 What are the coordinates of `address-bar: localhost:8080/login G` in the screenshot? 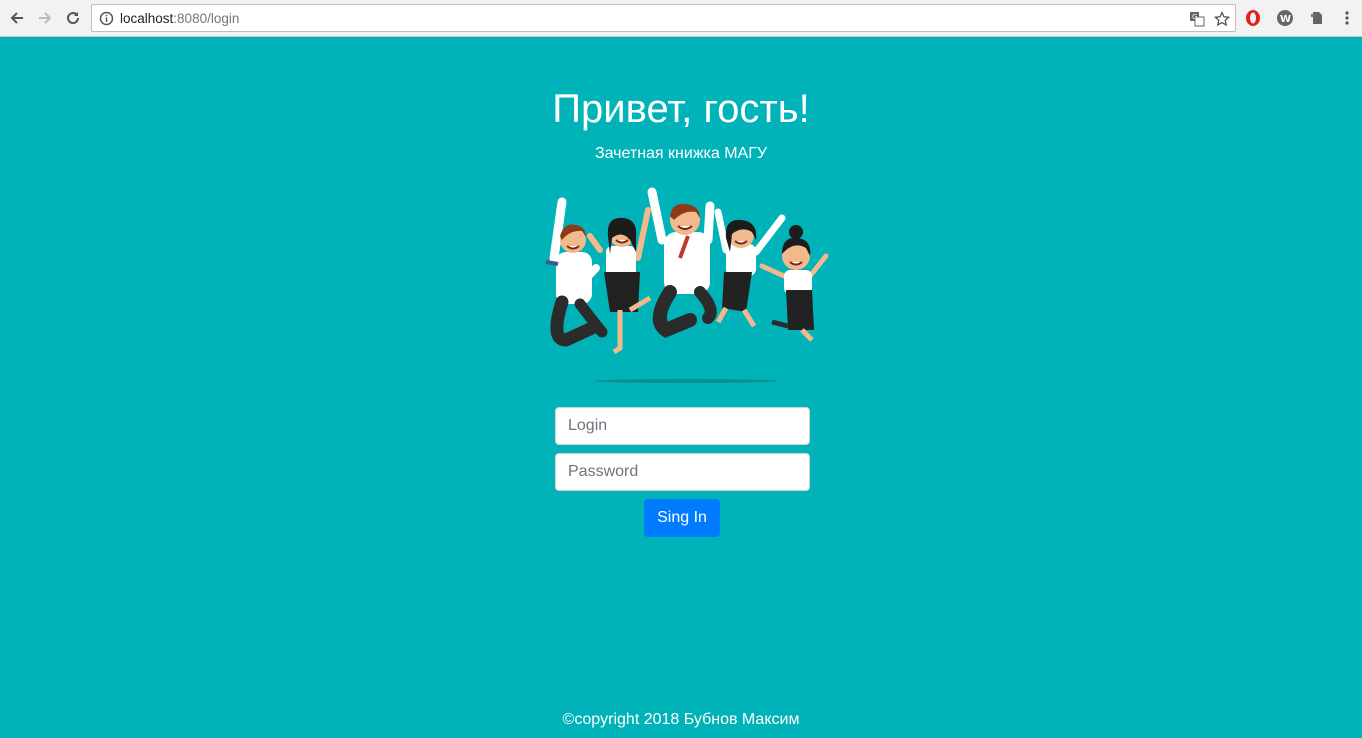 It's located at (663, 18).